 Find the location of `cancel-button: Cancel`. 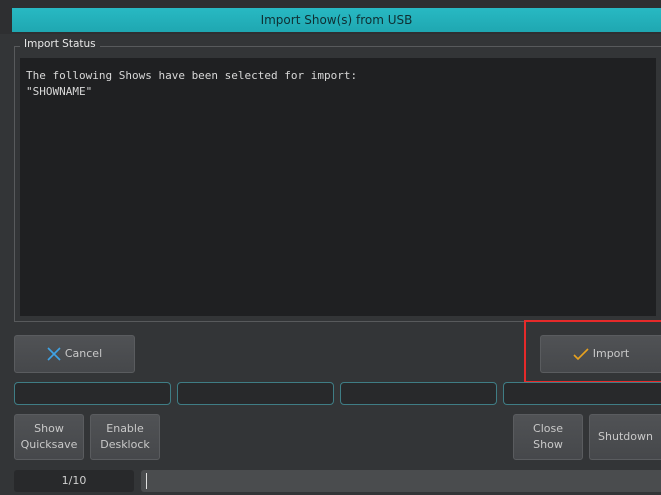

cancel-button: Cancel is located at coordinates (74, 354).